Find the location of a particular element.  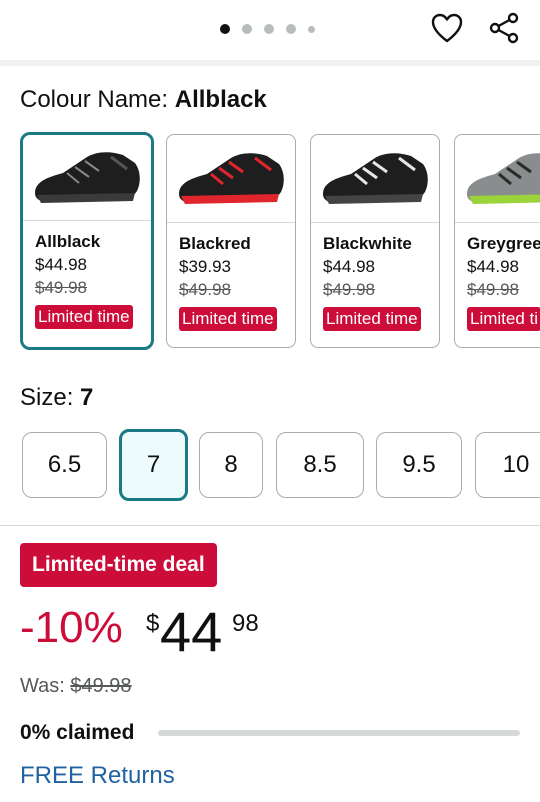

colour-name-label: Colour Name: Allblack is located at coordinates (143, 99).